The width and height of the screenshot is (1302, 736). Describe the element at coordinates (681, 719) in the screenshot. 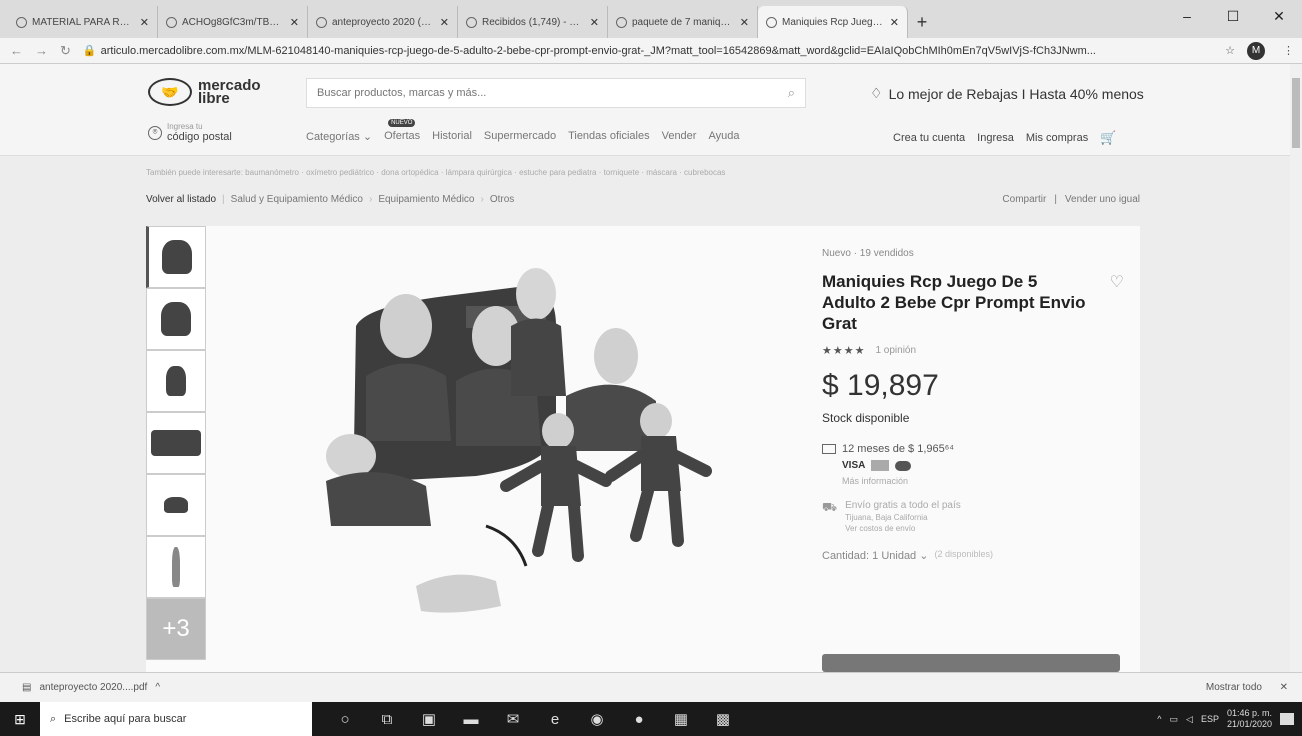

I see `app-icon: ▦` at that location.